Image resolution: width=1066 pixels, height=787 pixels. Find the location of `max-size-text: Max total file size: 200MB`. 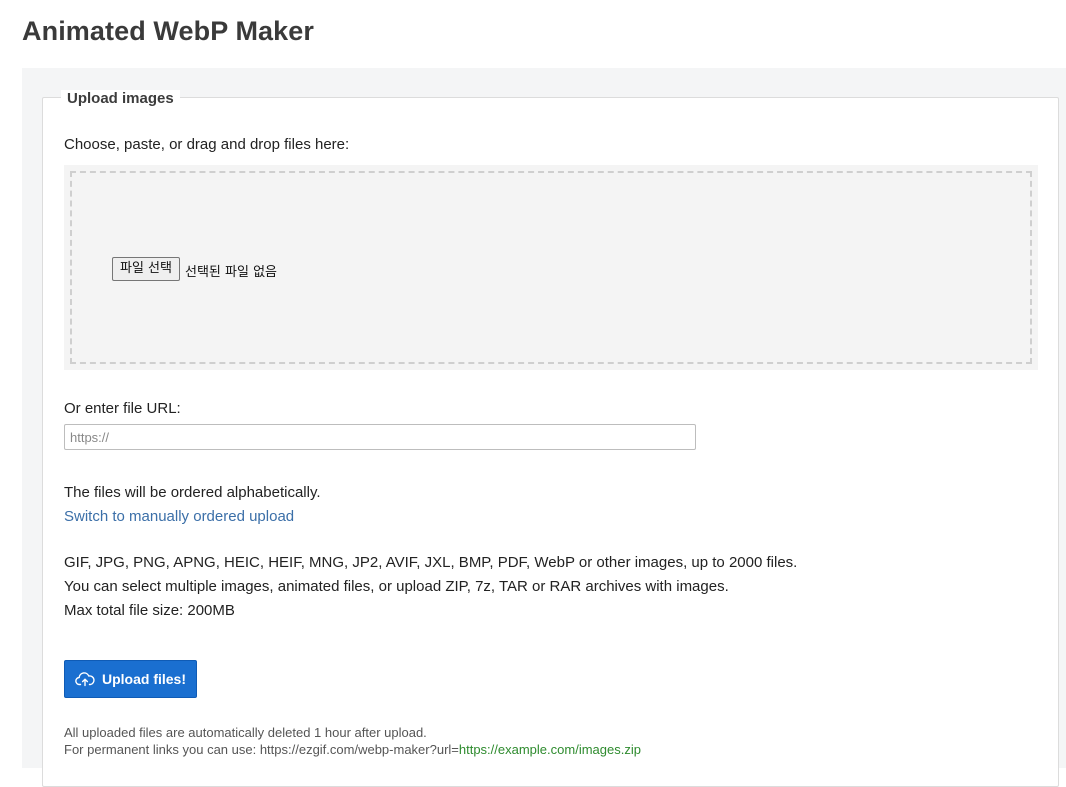

max-size-text: Max total file size: 200MB is located at coordinates (149, 610).